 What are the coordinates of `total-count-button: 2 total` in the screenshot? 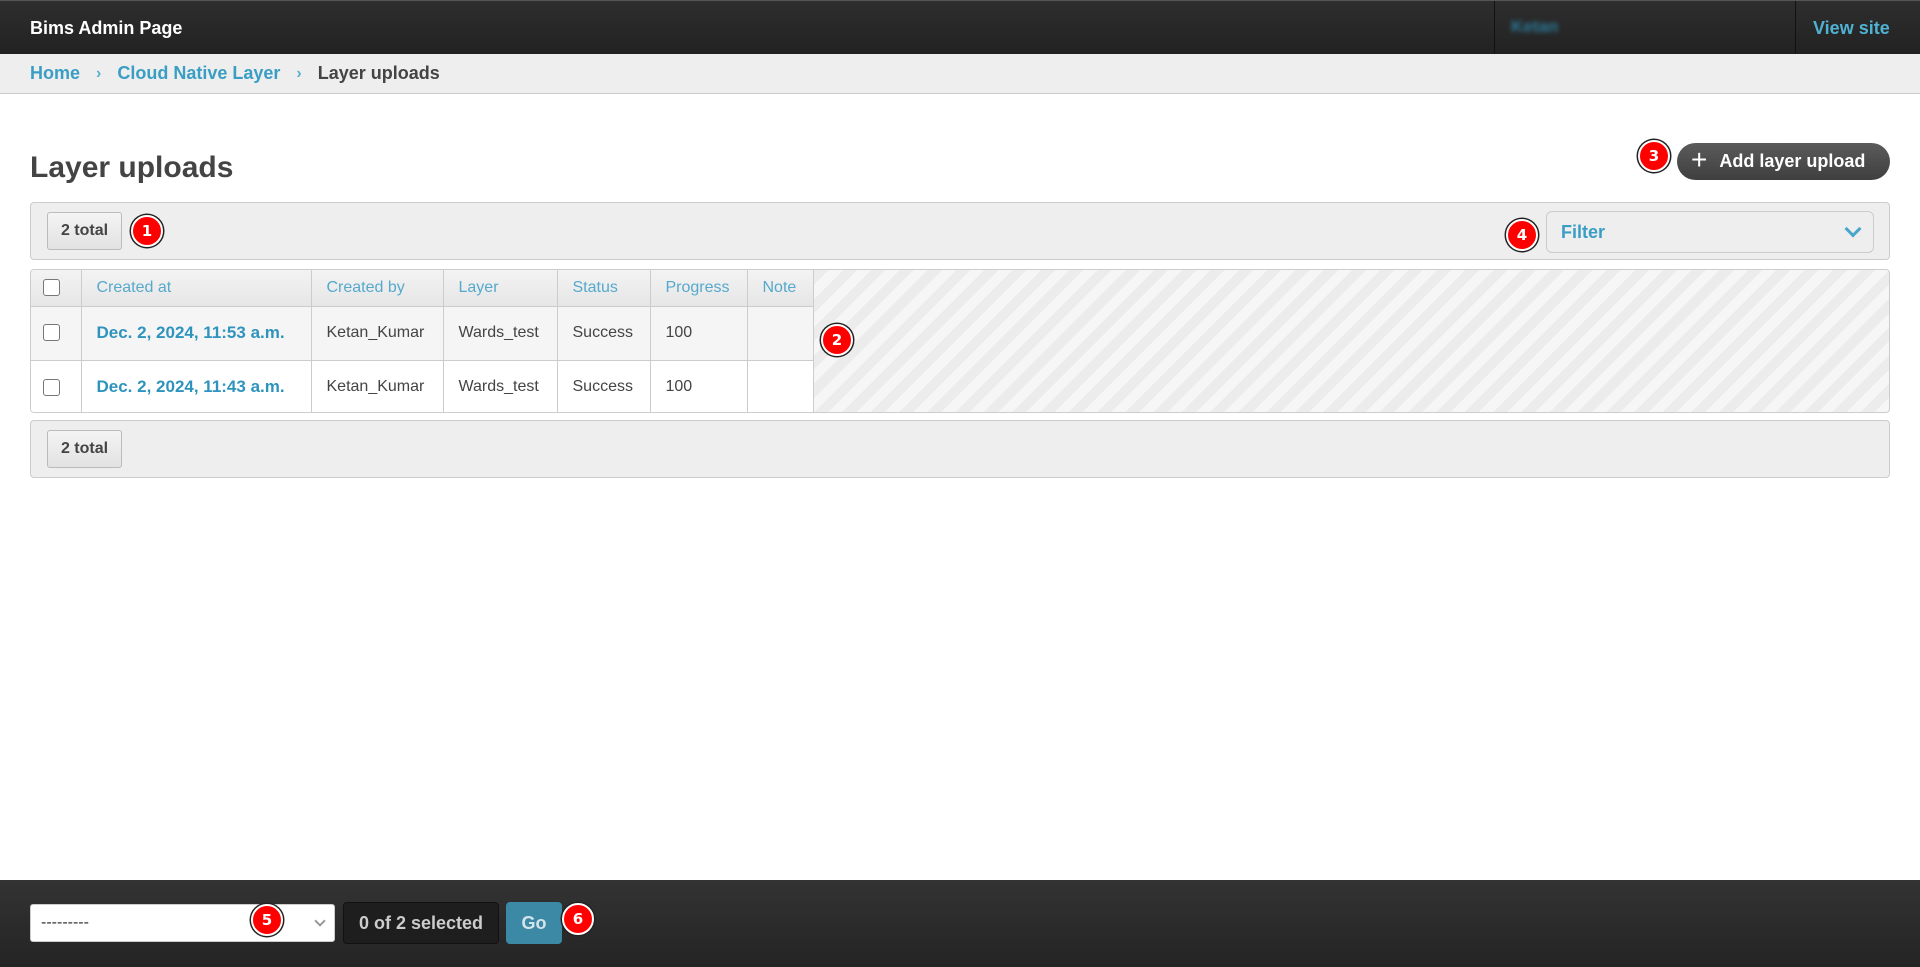 It's located at (84, 231).